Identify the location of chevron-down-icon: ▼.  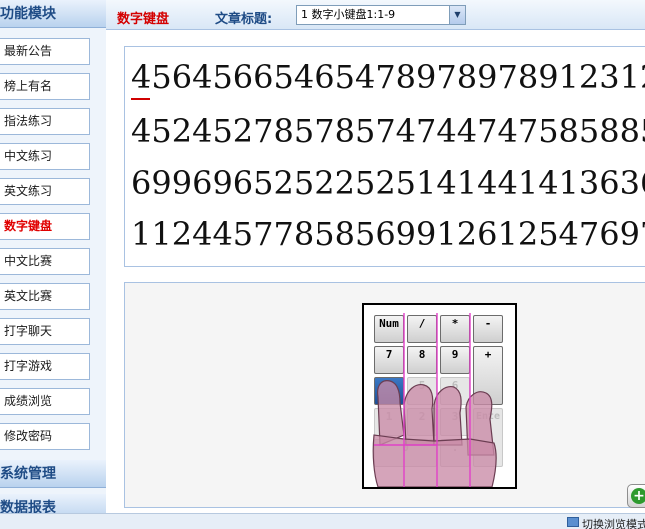
(457, 15).